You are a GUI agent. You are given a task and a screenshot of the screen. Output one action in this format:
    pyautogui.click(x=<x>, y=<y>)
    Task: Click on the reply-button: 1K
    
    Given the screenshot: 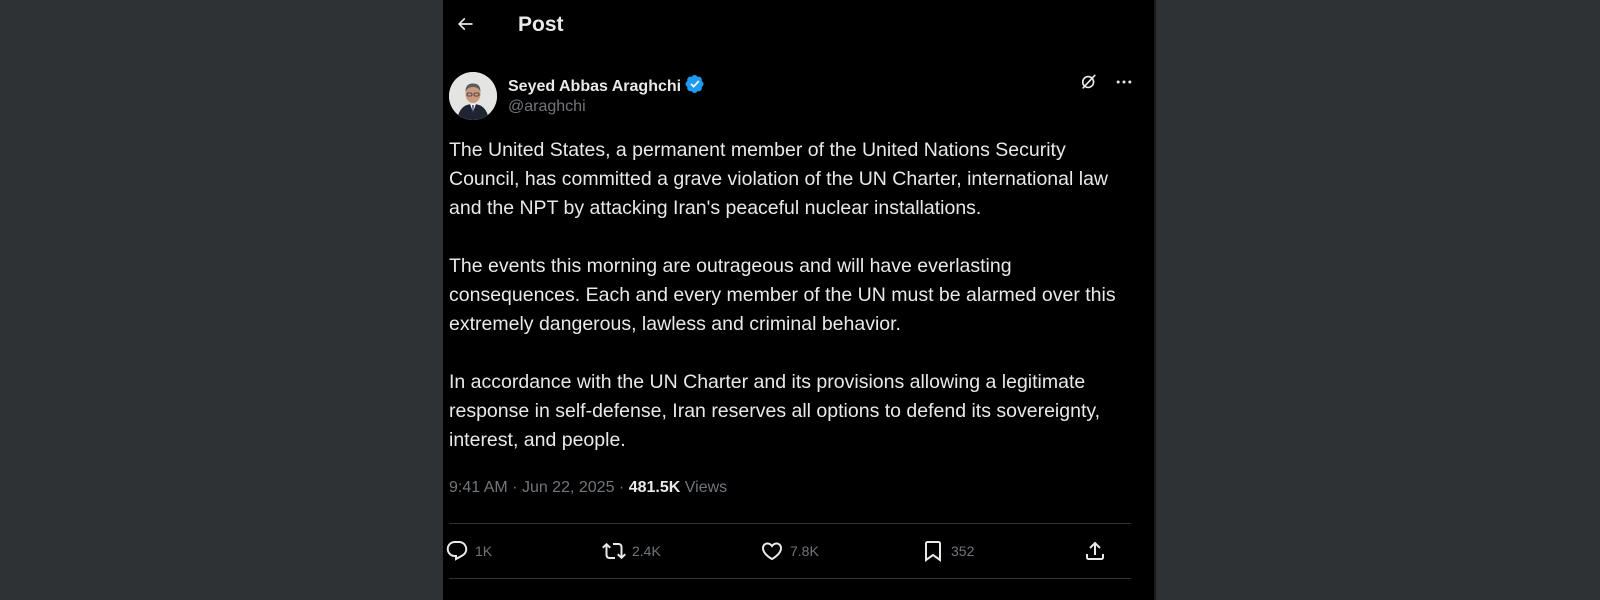 What is the action you would take?
    pyautogui.click(x=468, y=551)
    